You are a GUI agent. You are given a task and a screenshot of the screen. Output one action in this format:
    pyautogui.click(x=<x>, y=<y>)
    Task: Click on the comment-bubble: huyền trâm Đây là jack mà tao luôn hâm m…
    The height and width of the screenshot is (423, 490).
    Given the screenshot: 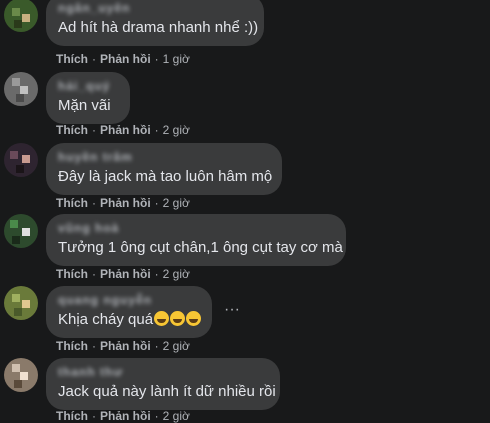 What is the action you would take?
    pyautogui.click(x=164, y=169)
    